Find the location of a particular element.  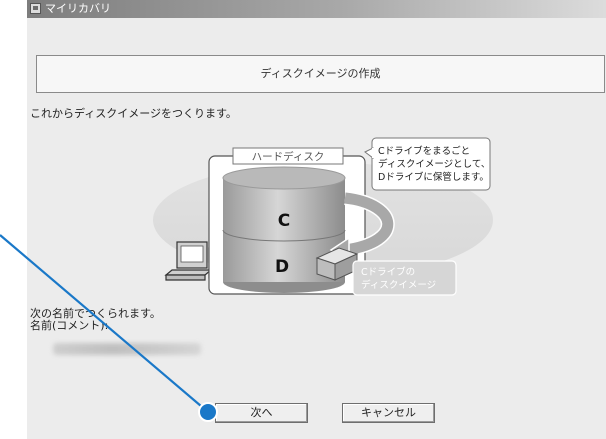

disk-image-label-line-1: Cドライブの is located at coordinates (388, 272).